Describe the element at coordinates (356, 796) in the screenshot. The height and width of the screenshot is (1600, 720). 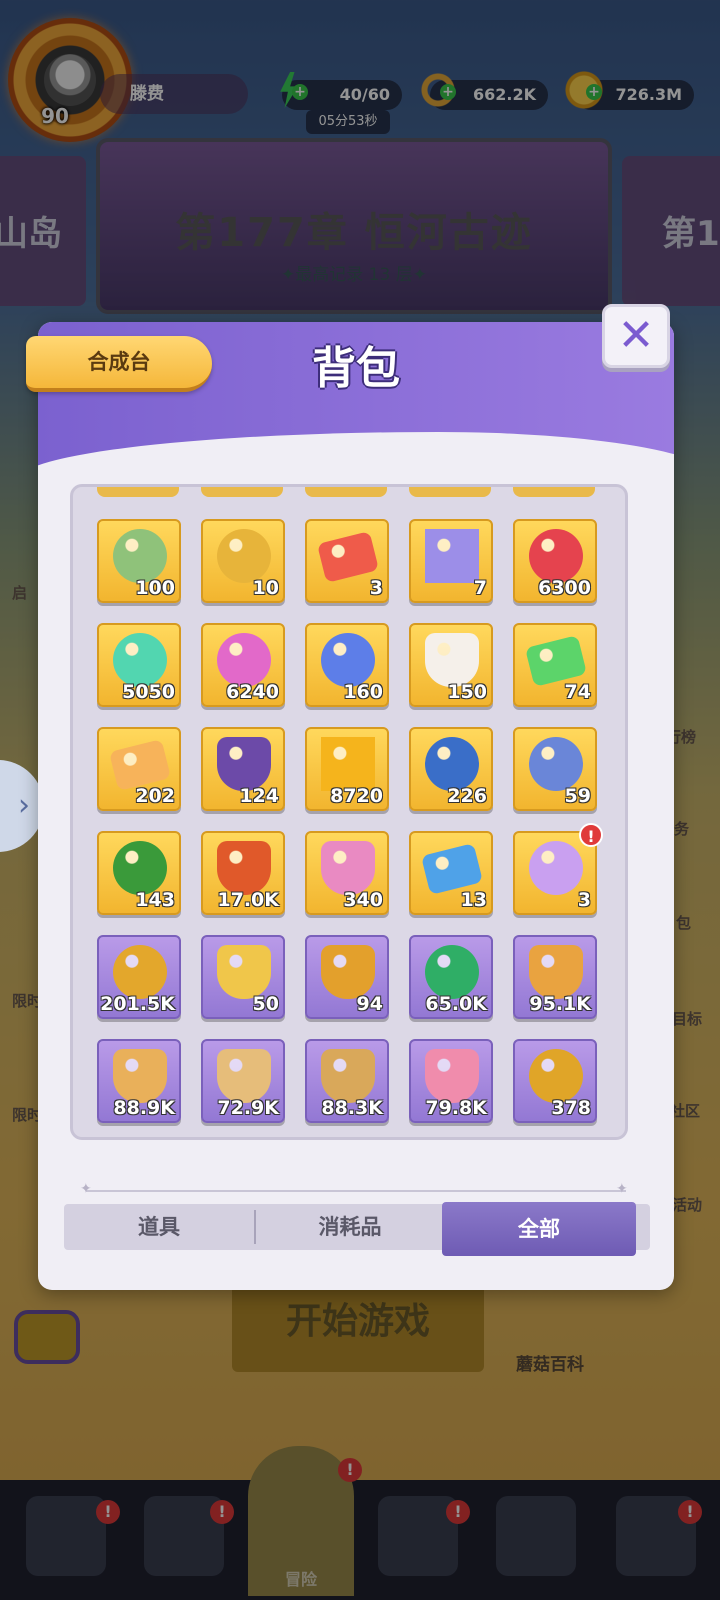
I see `item-count: 8720` at that location.